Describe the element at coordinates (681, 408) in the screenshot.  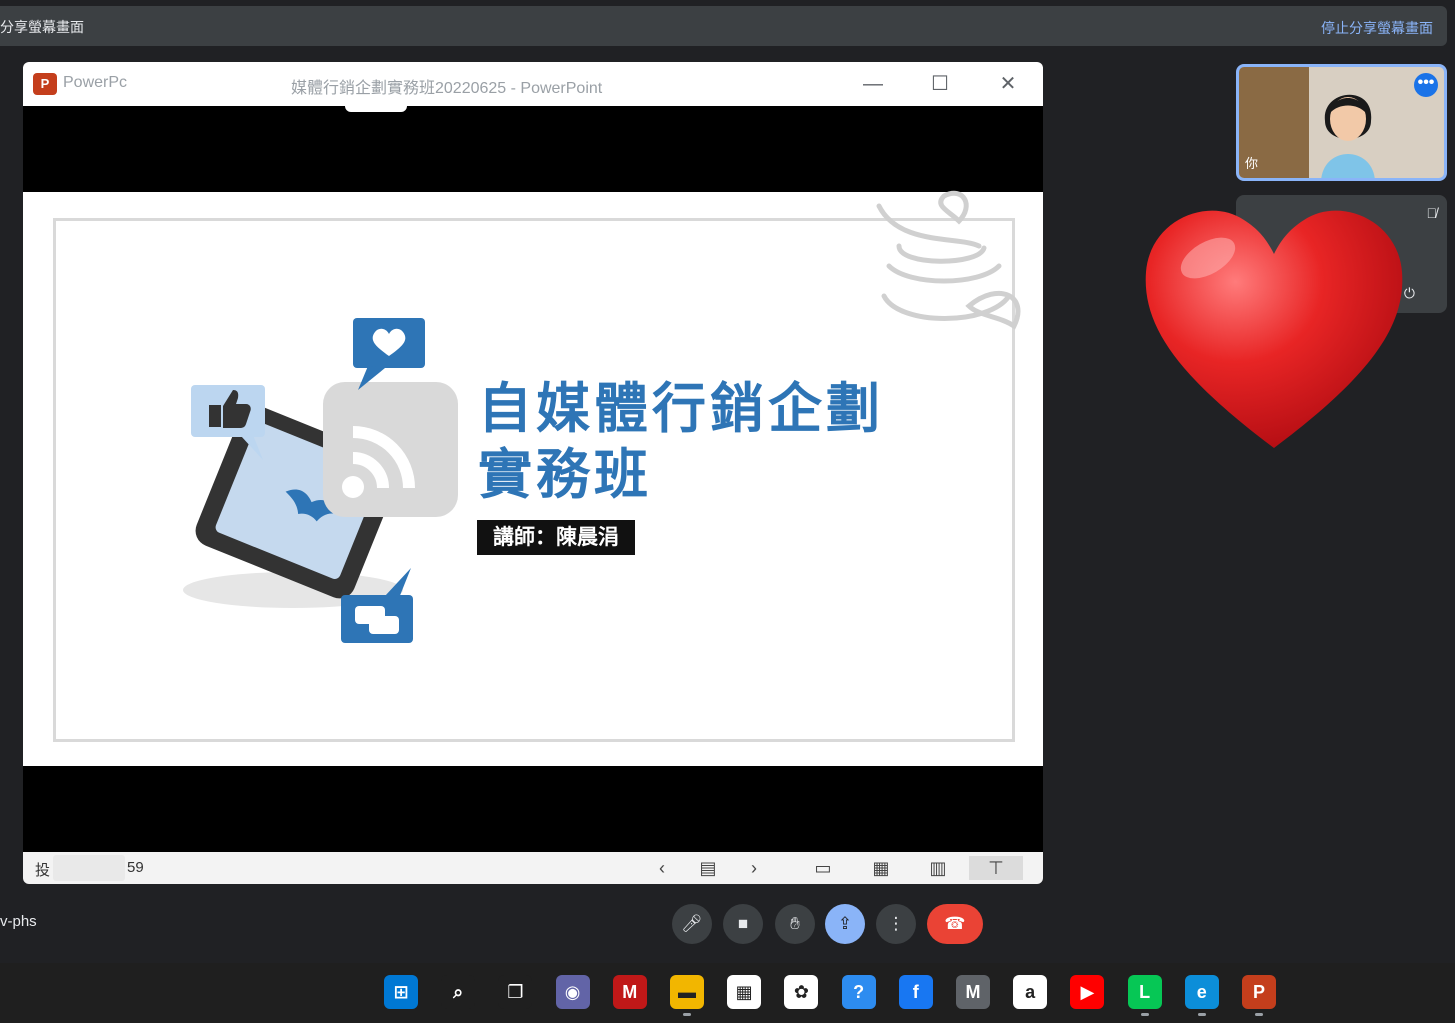
I see `slide-title-line1: 自媒體行銷企劃` at that location.